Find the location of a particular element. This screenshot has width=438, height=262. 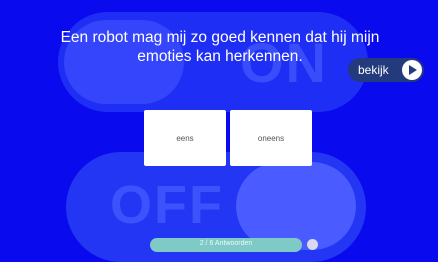

answer-option-agree: eens is located at coordinates (185, 138).